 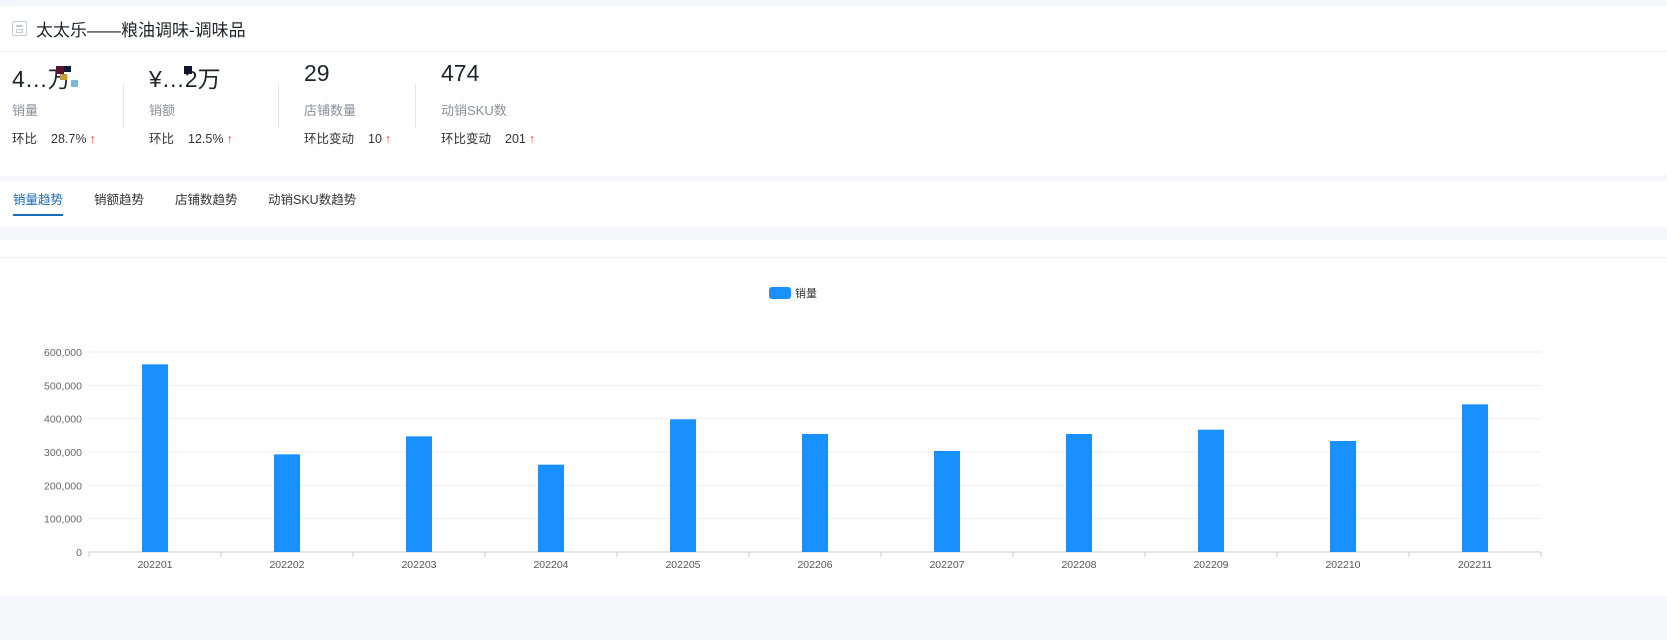 I want to click on x-tick-label: 202209, so click(x=1210, y=565).